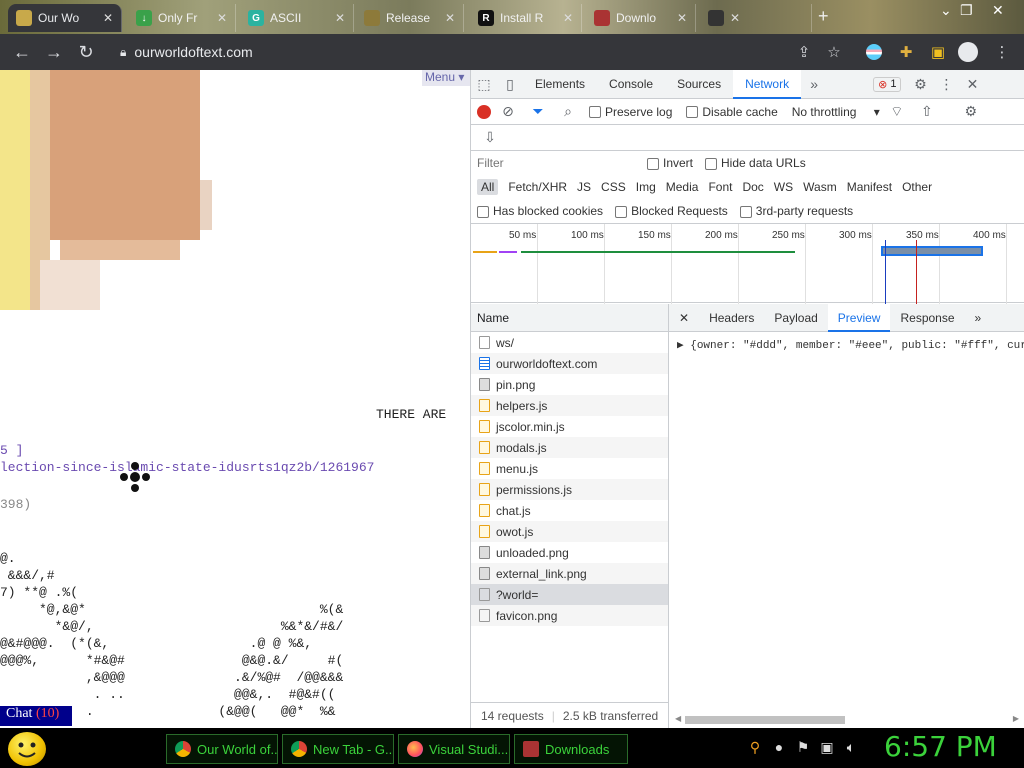 The width and height of the screenshot is (1024, 768). Describe the element at coordinates (897, 112) in the screenshot. I see `network-conditions-icon: ⌔` at that location.